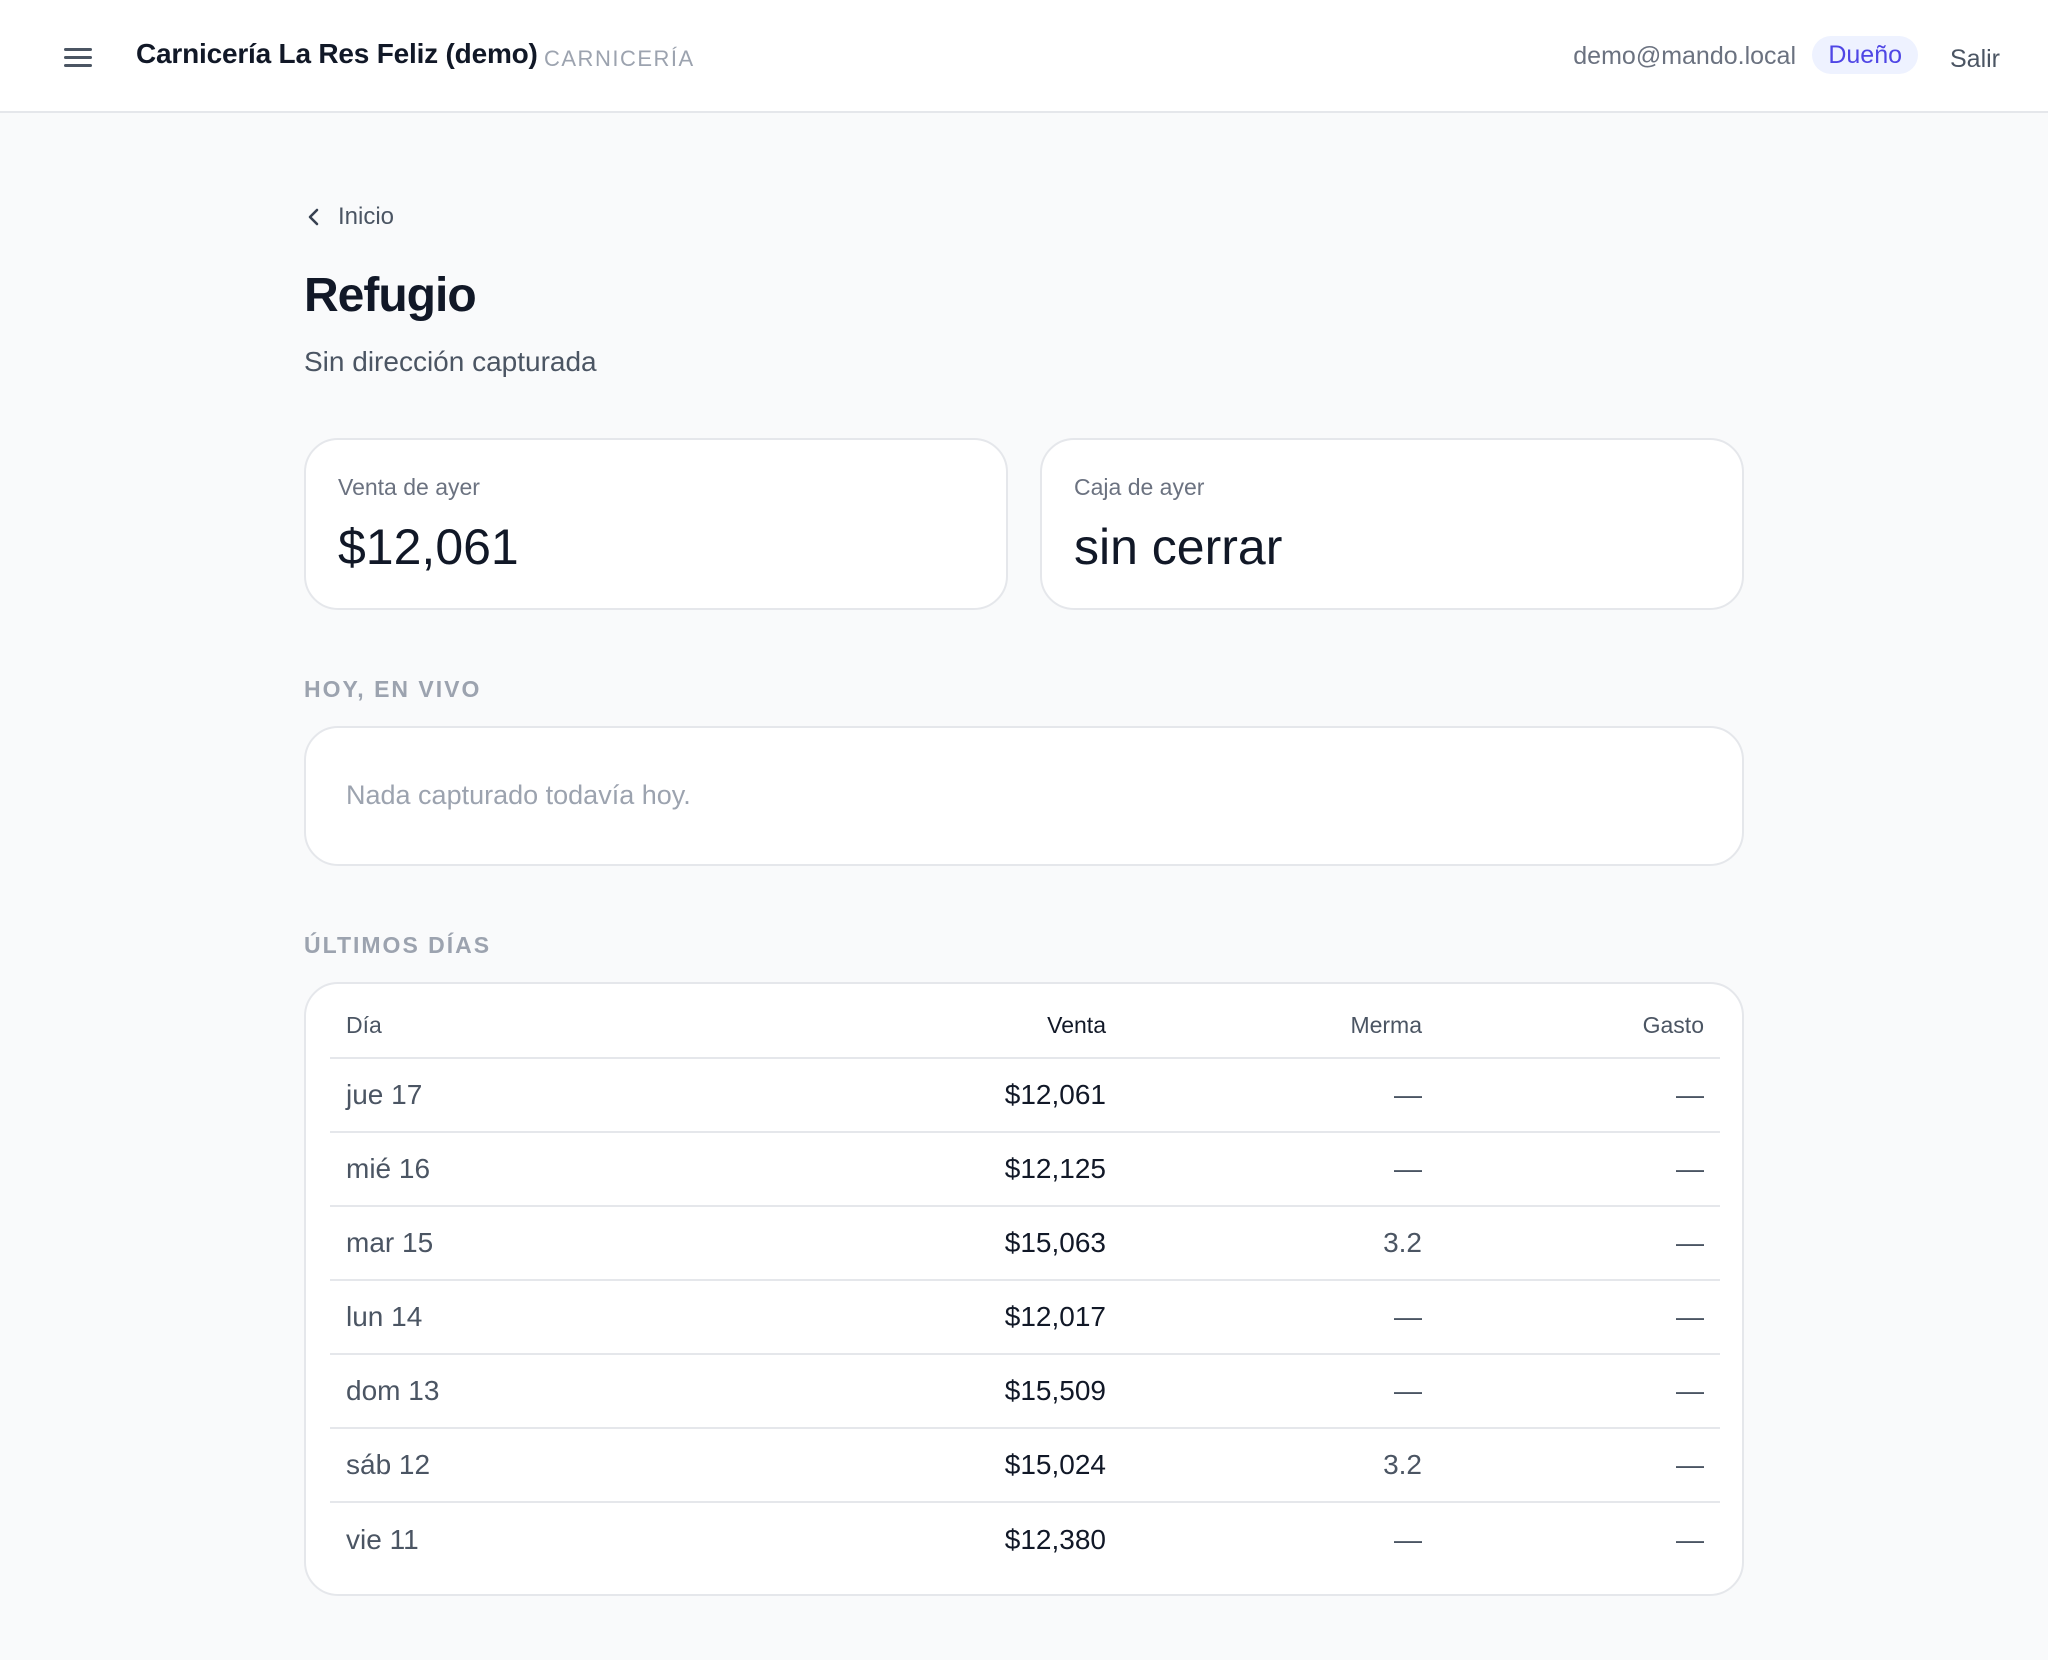  I want to click on cell-venta: $15,063, so click(978, 1243).